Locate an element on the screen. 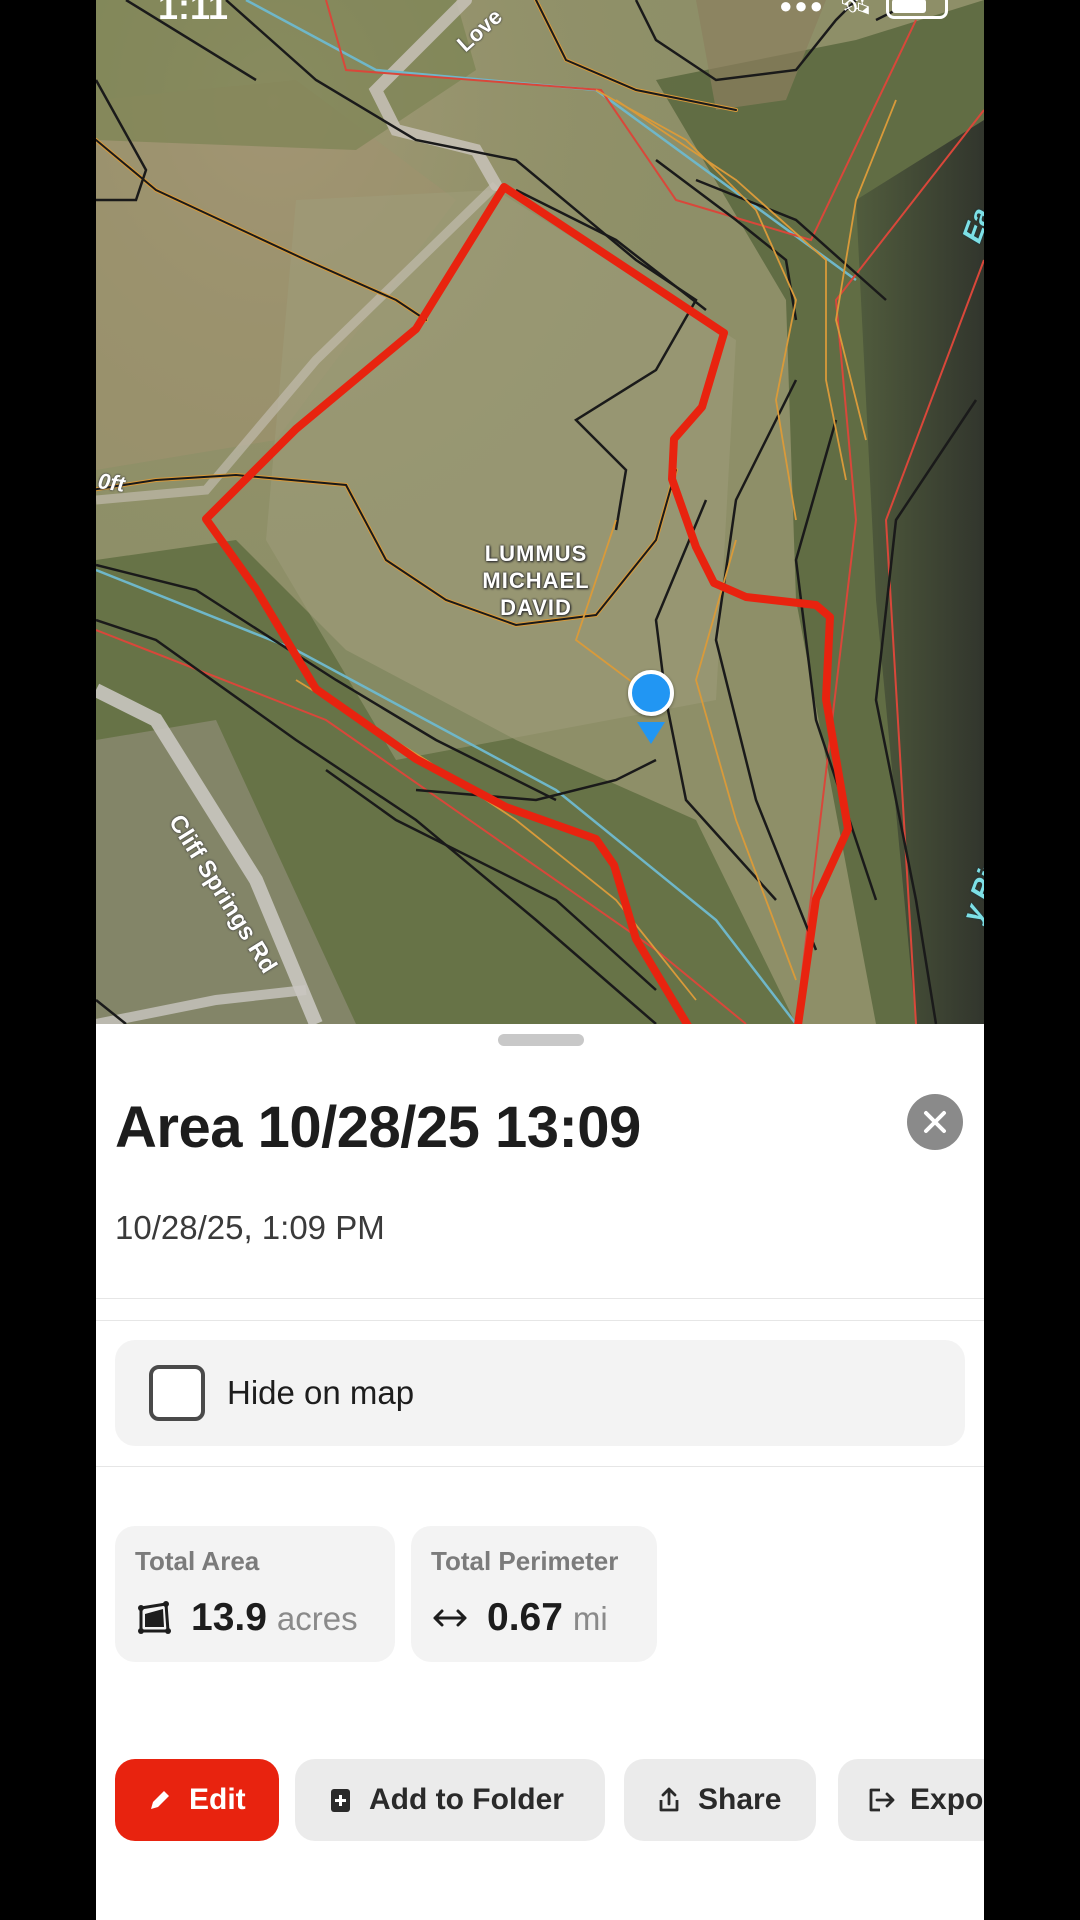 This screenshot has width=1080, height=1920. action-bar: Edit Add to Folder Share Expo is located at coordinates (549, 1800).